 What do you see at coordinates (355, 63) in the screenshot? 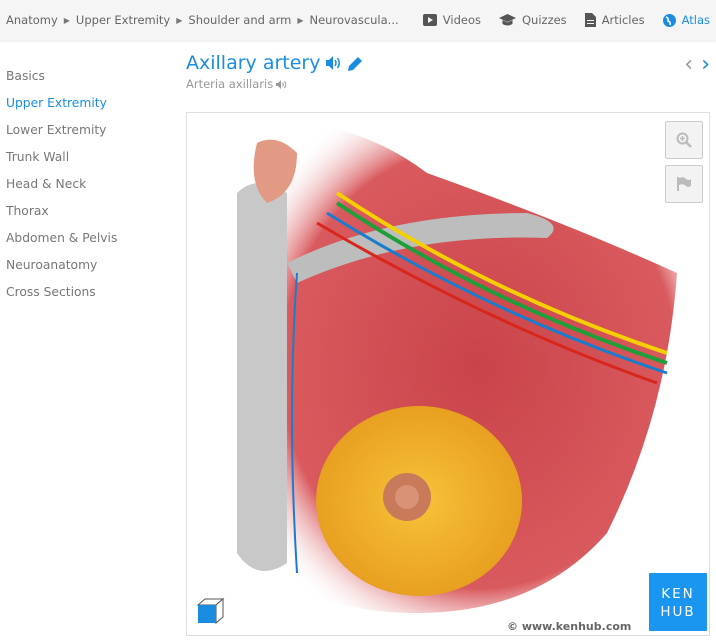
I see `pencil-icon` at bounding box center [355, 63].